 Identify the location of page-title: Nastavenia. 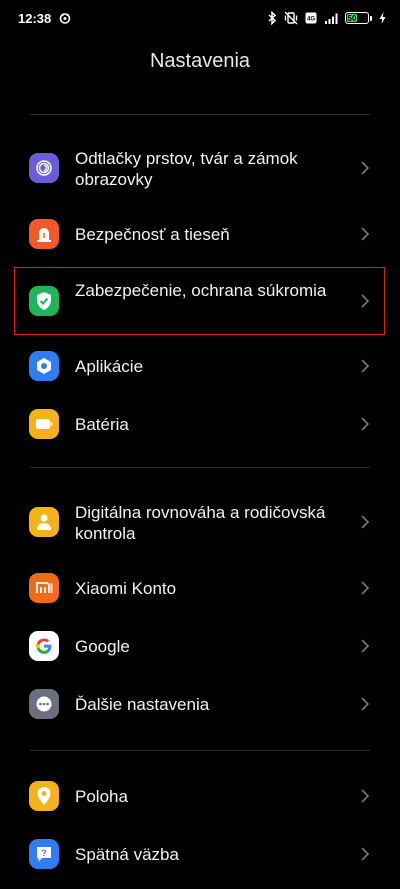
(200, 61).